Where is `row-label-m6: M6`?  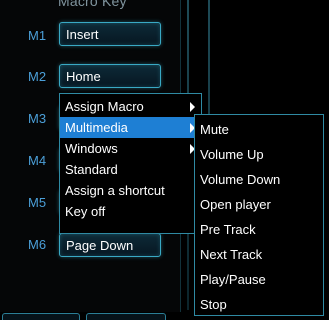
row-label-m6: M6 is located at coordinates (37, 244).